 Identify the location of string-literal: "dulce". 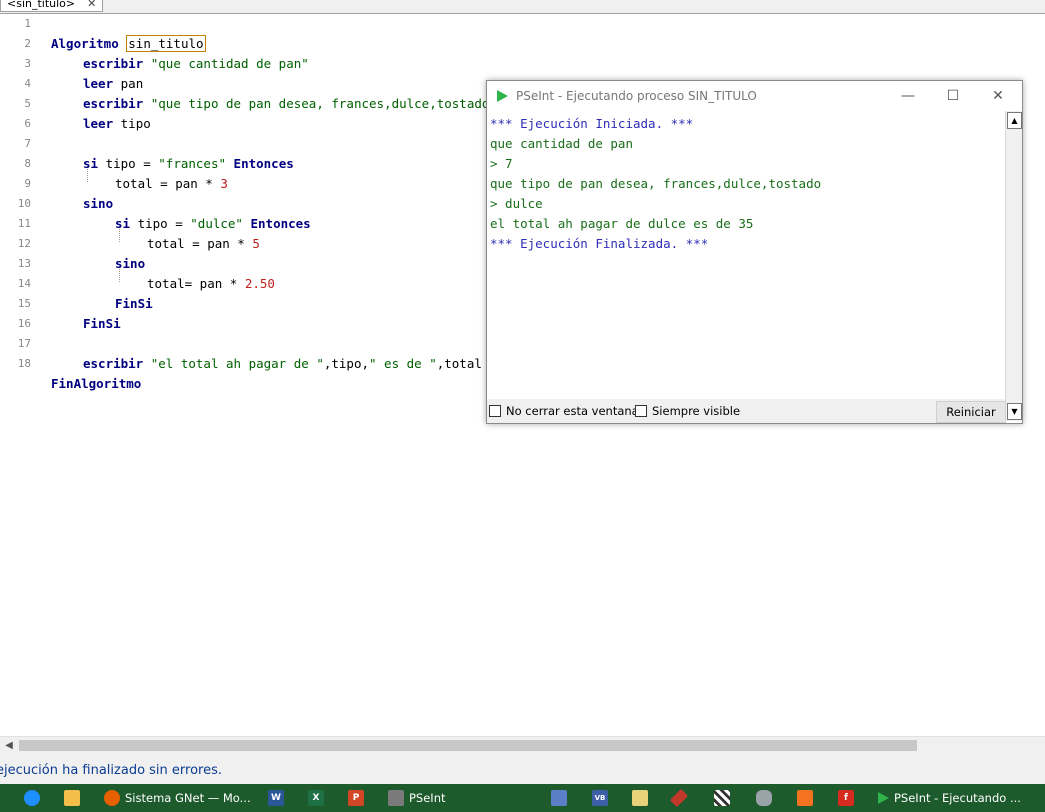
(216, 223).